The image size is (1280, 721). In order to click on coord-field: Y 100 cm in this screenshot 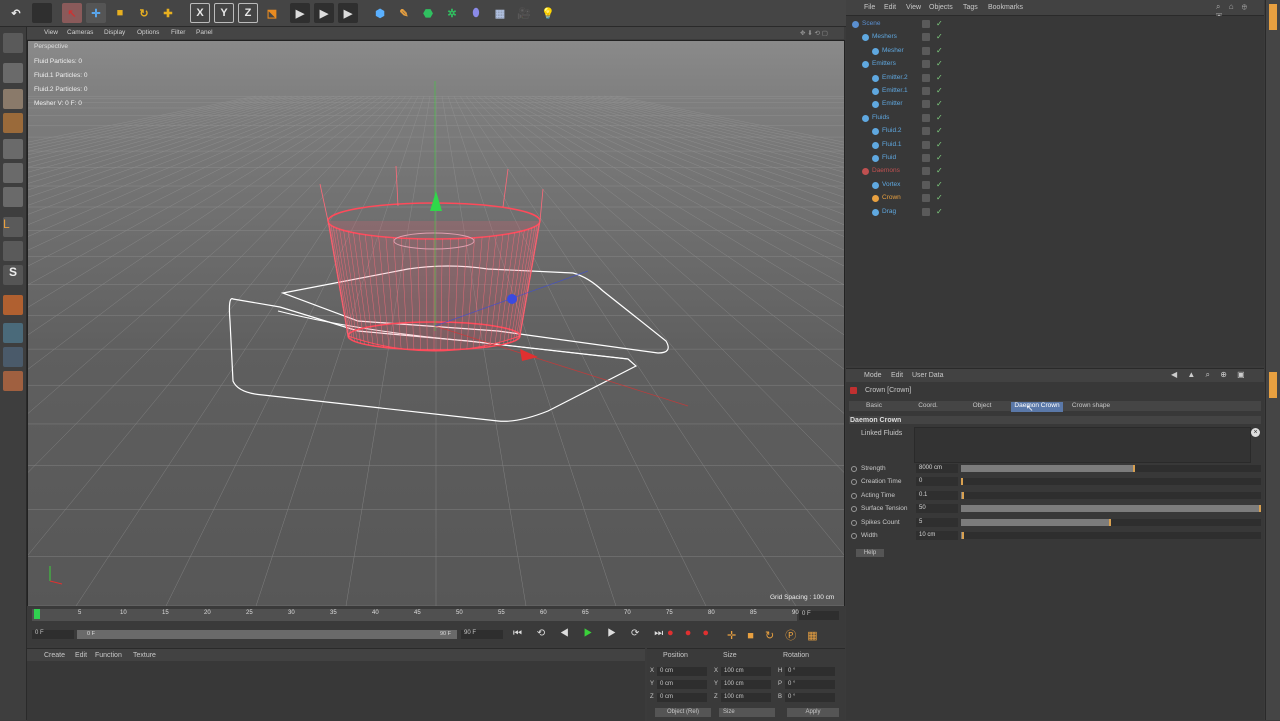, I will do `click(744, 684)`.